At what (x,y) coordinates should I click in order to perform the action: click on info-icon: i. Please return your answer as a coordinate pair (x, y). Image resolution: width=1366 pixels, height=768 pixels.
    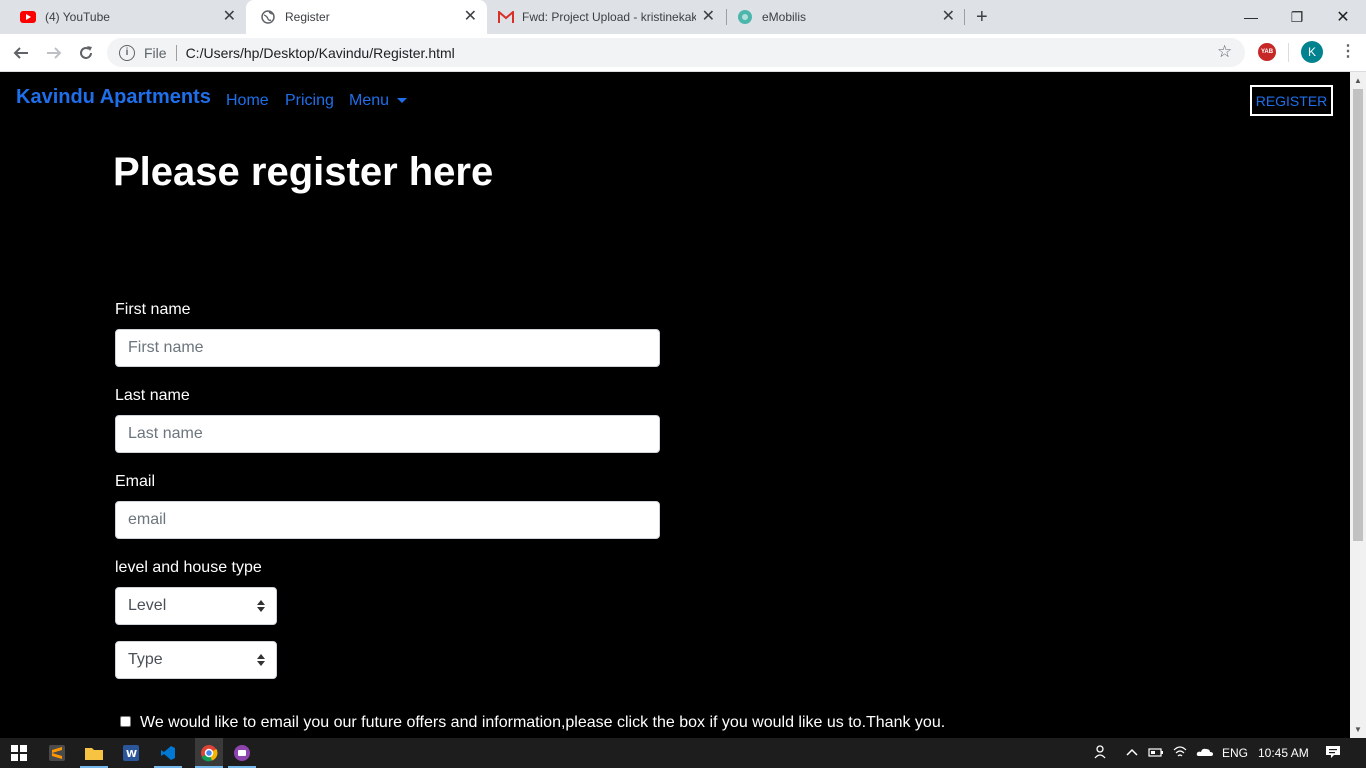
    Looking at the image, I should click on (127, 52).